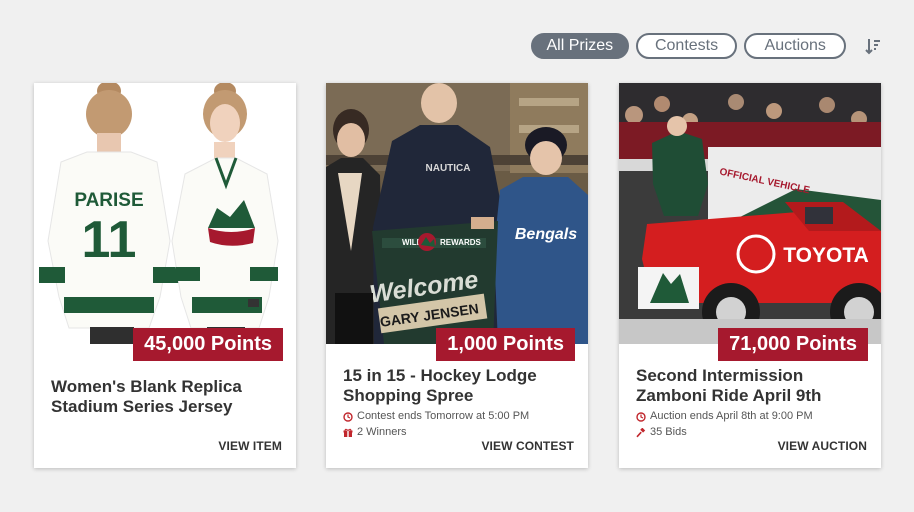 The image size is (914, 512). I want to click on auction-end-time: Auction ends April 8th at 9:00 PM, so click(751, 416).